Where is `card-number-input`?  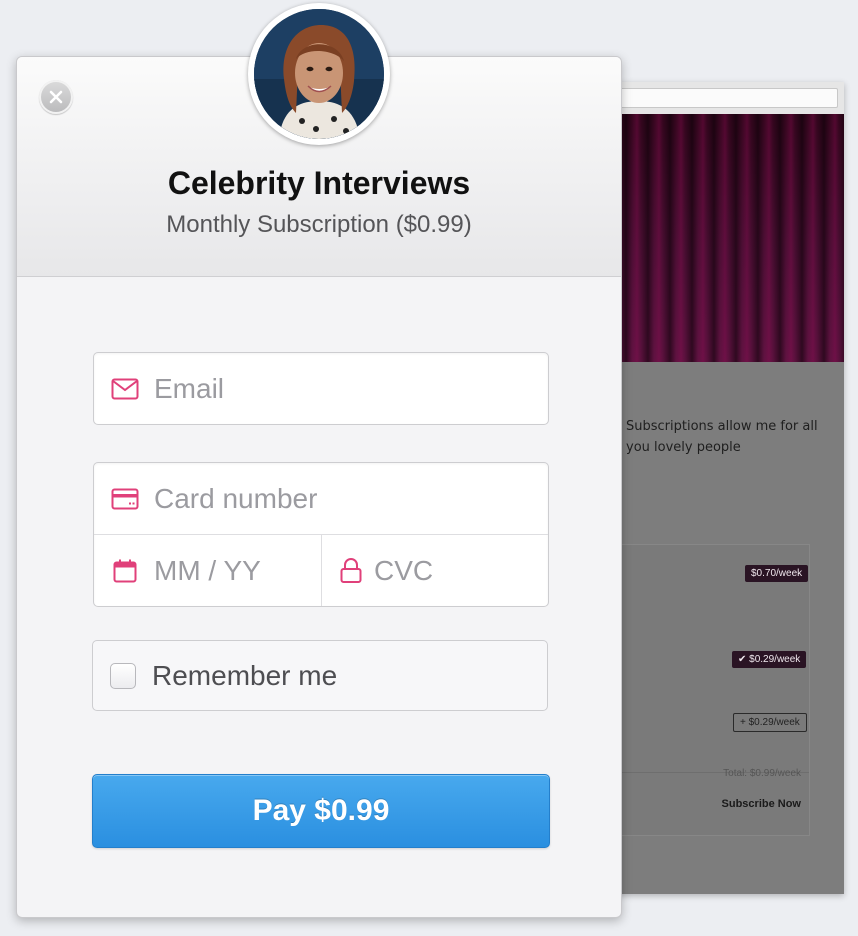
card-number-input is located at coordinates (351, 498).